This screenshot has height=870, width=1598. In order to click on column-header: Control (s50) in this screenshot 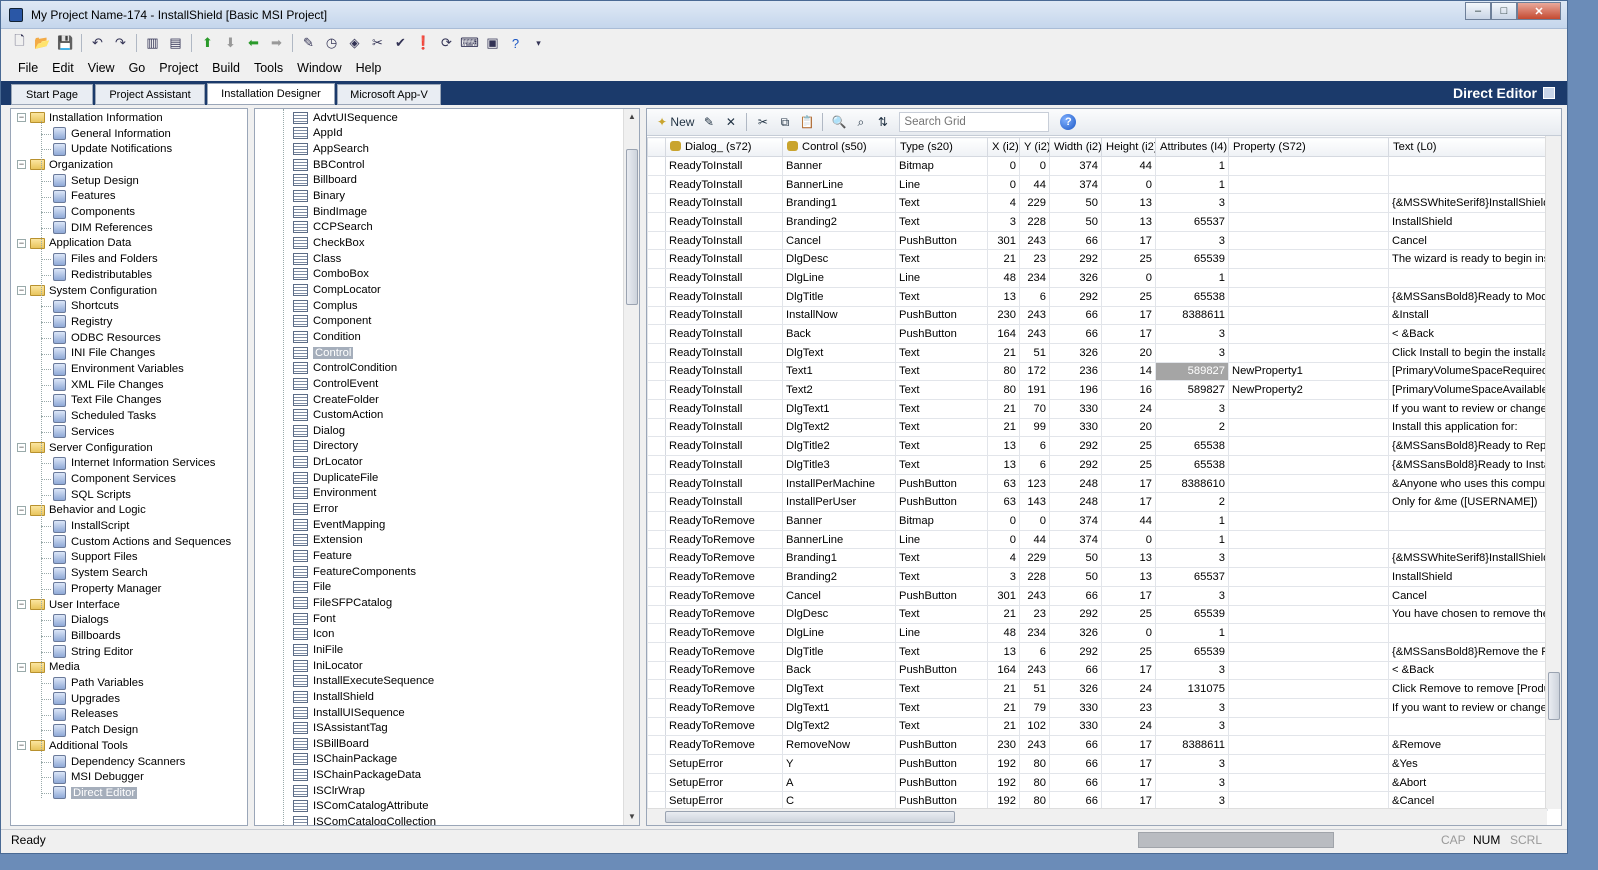, I will do `click(839, 147)`.